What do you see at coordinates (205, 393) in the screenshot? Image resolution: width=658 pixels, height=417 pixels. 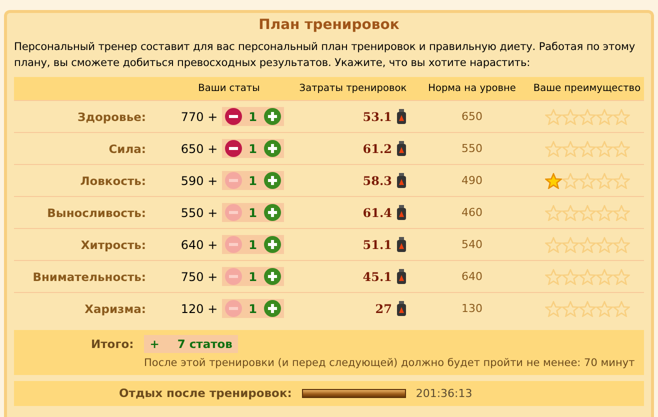 I see `rest-label: Отдых после тренировок:` at bounding box center [205, 393].